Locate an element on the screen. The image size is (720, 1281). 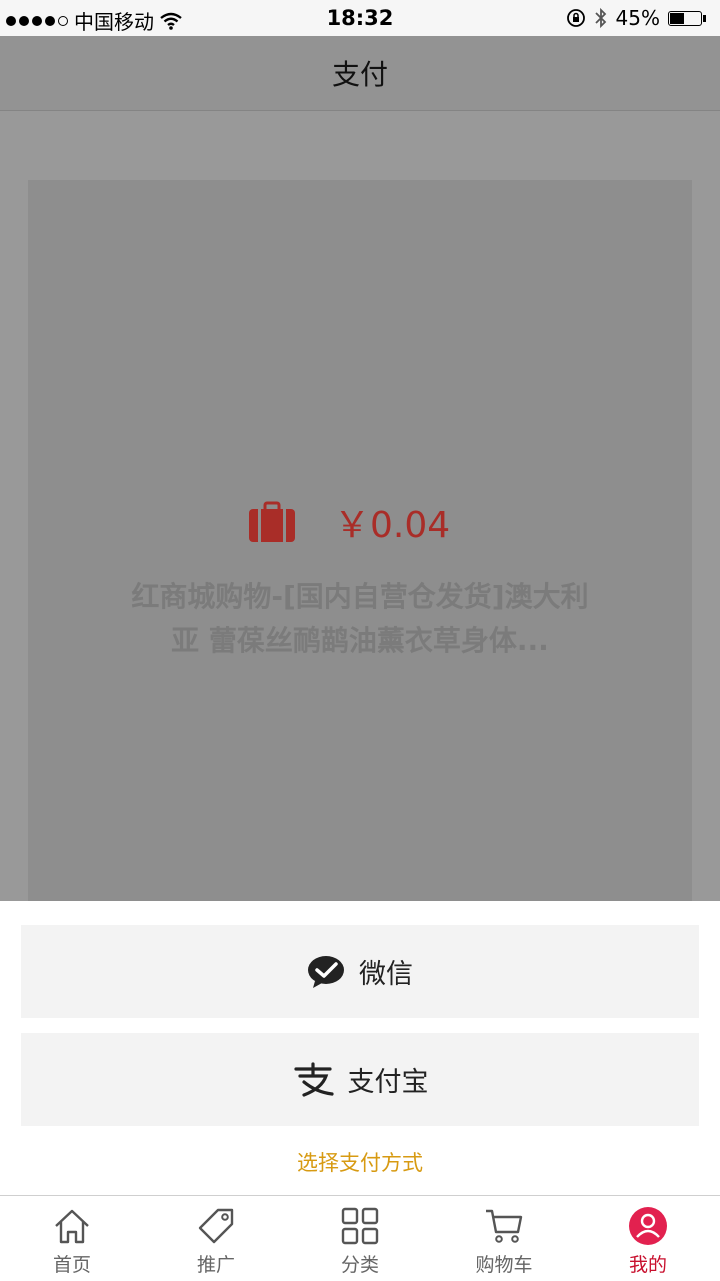
tab-home-label: 首页 is located at coordinates (71, 1265).